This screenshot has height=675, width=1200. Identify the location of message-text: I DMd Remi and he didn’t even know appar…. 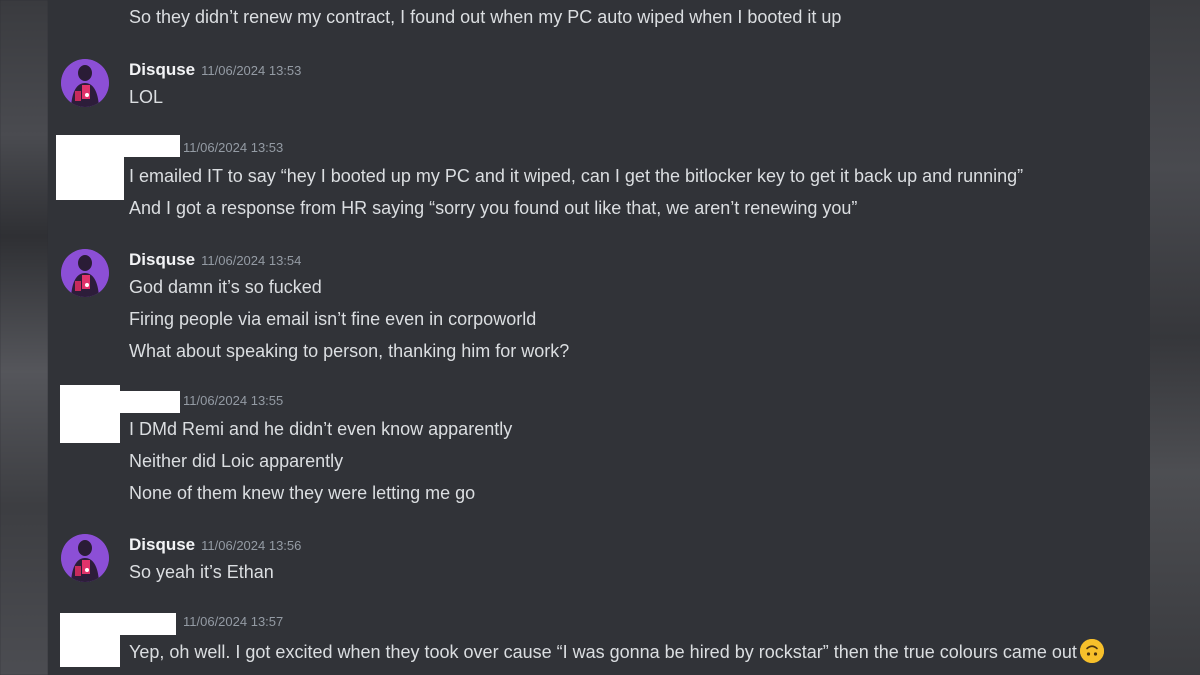
(321, 429).